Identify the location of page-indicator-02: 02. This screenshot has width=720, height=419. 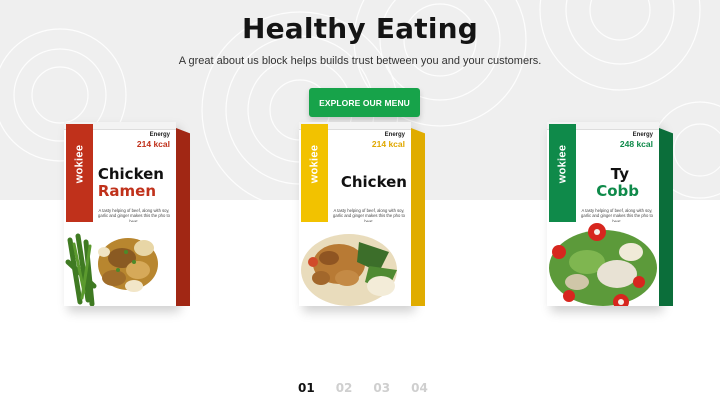
(344, 388).